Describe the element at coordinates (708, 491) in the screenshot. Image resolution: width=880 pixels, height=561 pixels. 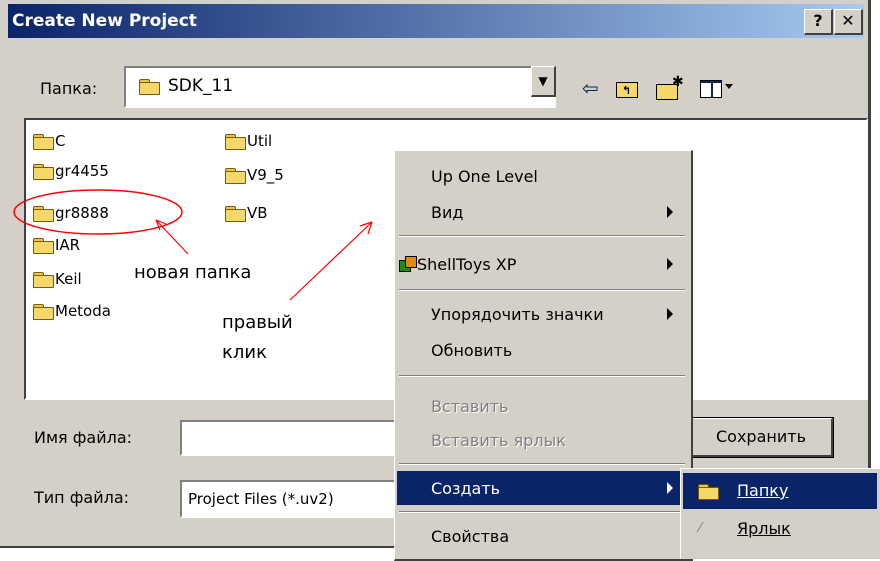
I see `folder-icon` at that location.